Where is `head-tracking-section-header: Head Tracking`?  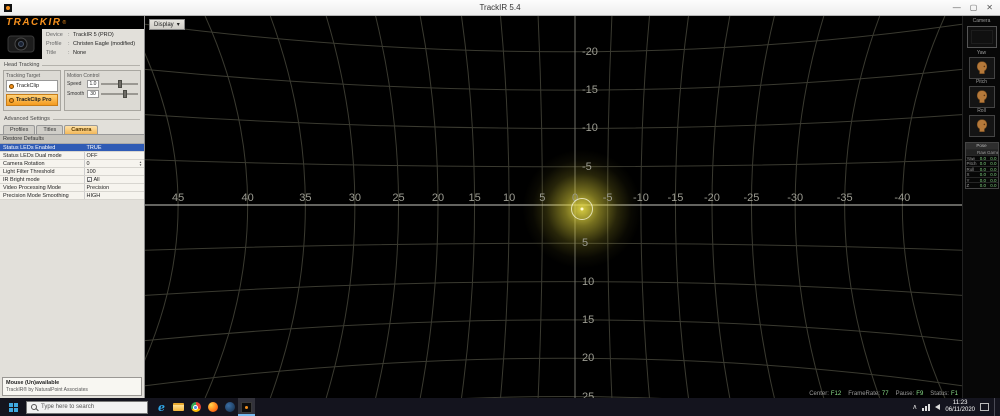 head-tracking-section-header: Head Tracking is located at coordinates (72, 64).